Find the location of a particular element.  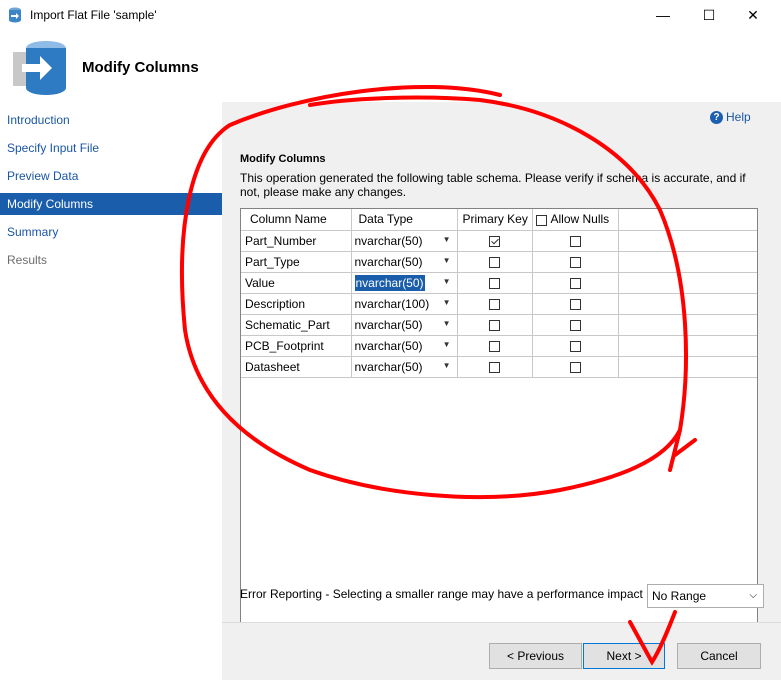

nav-item-summary: Summary is located at coordinates (111, 232).